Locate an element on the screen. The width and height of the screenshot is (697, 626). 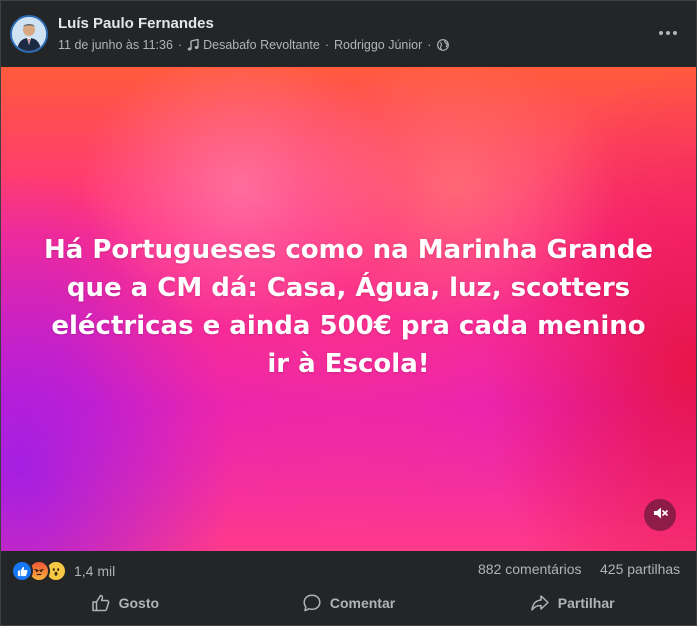
music-note-icon is located at coordinates (193, 45).